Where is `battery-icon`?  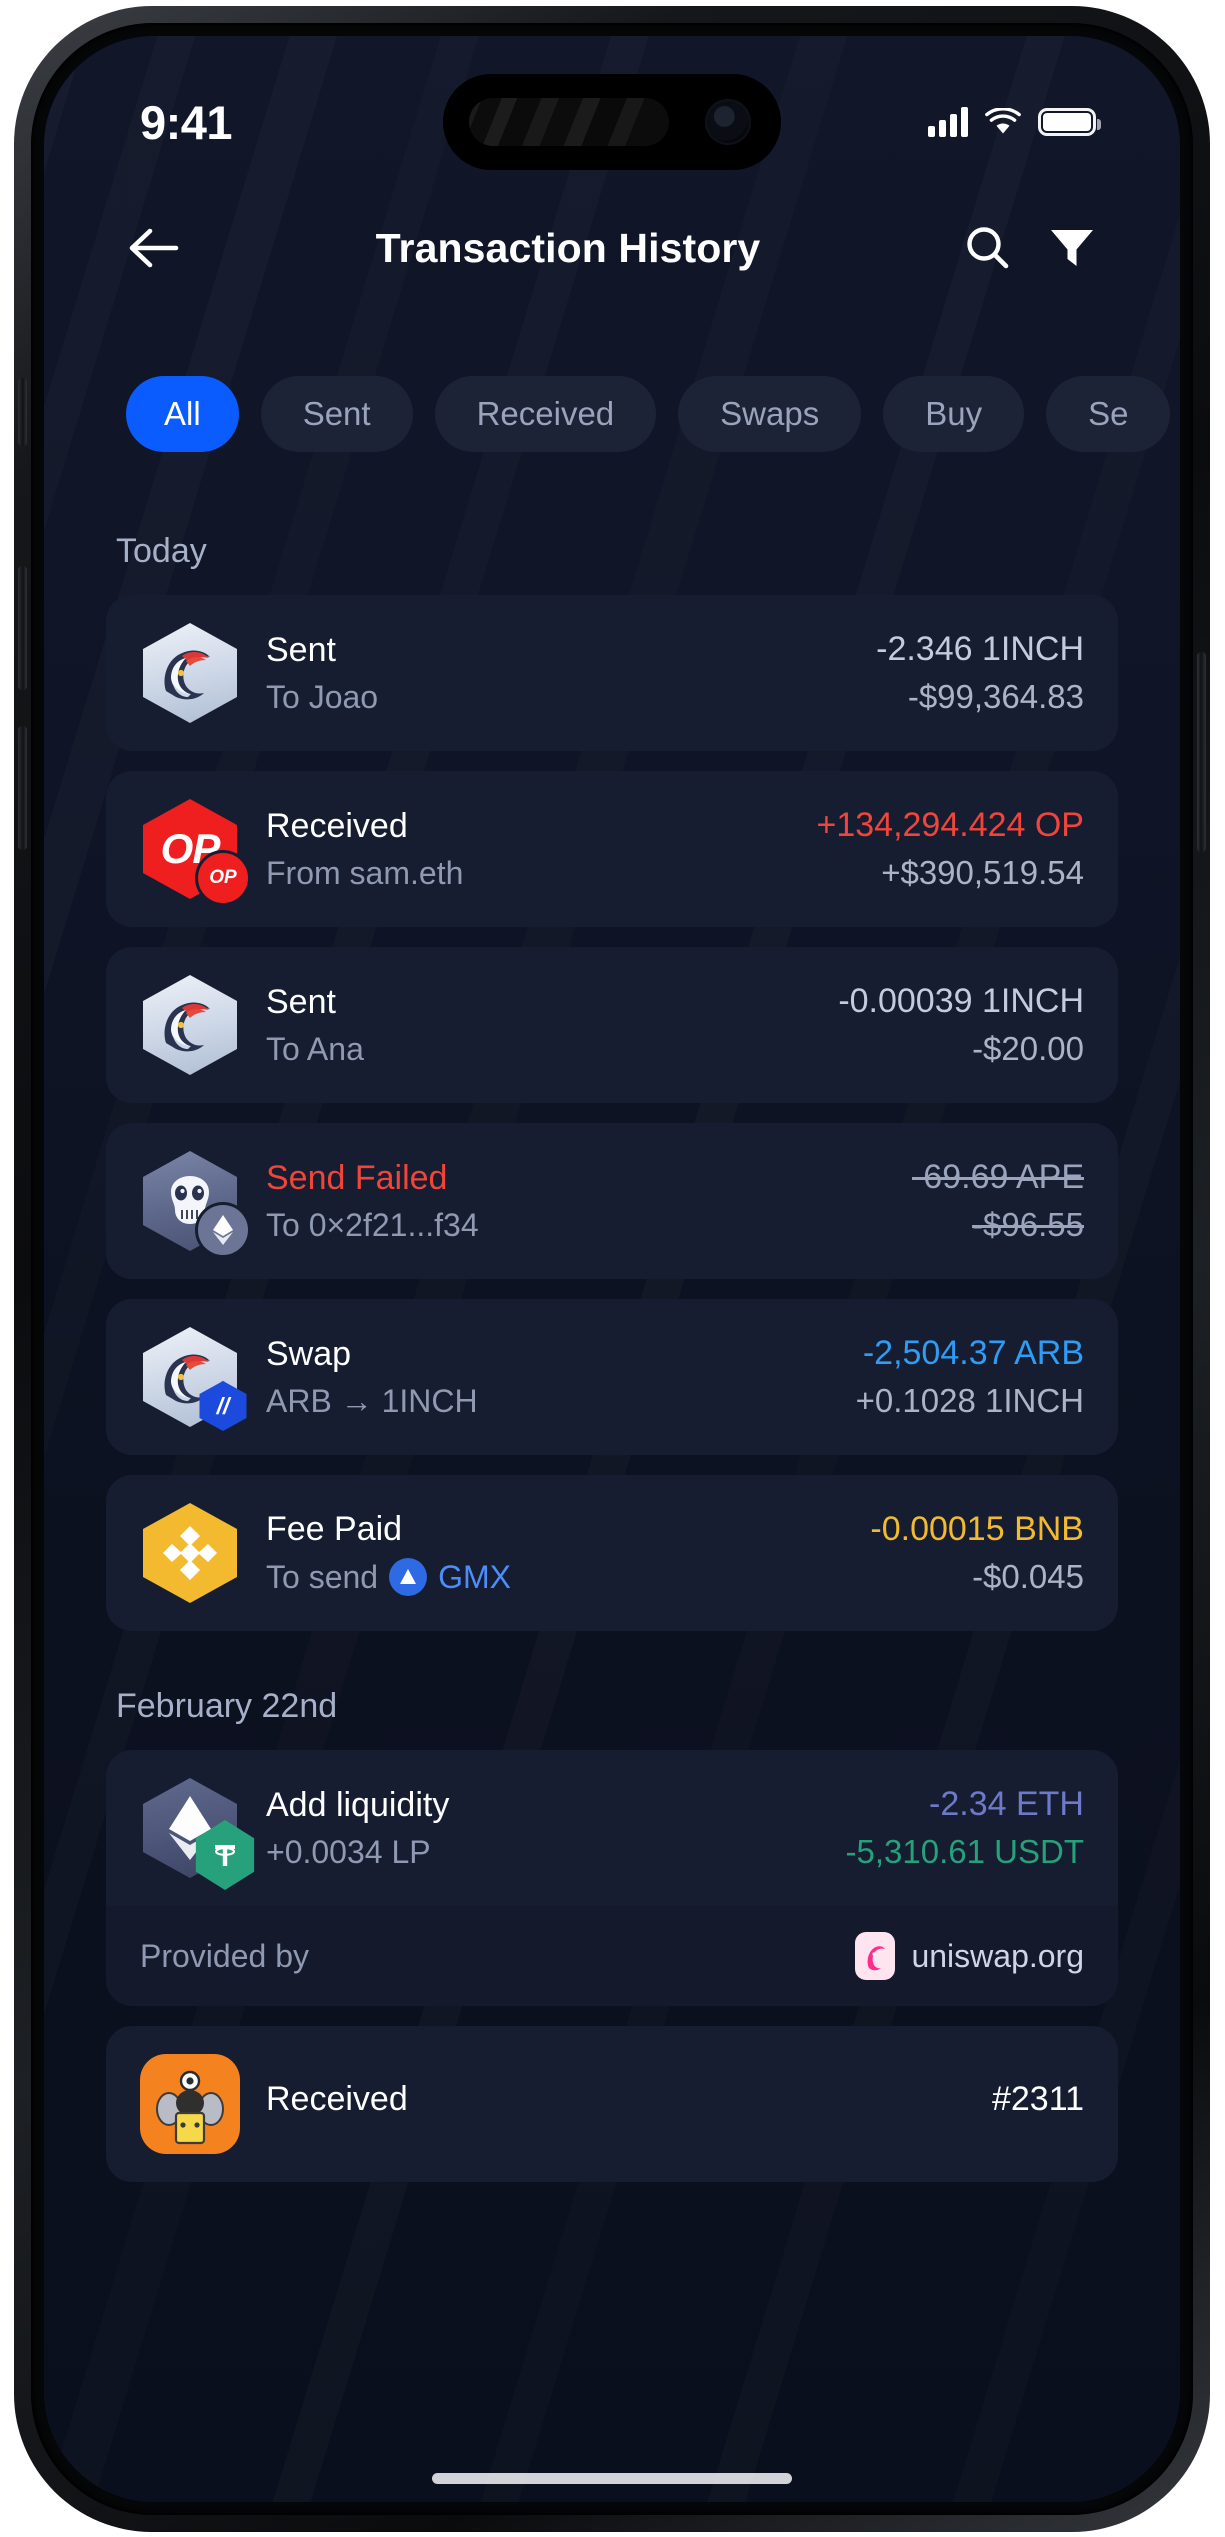 battery-icon is located at coordinates (1069, 122).